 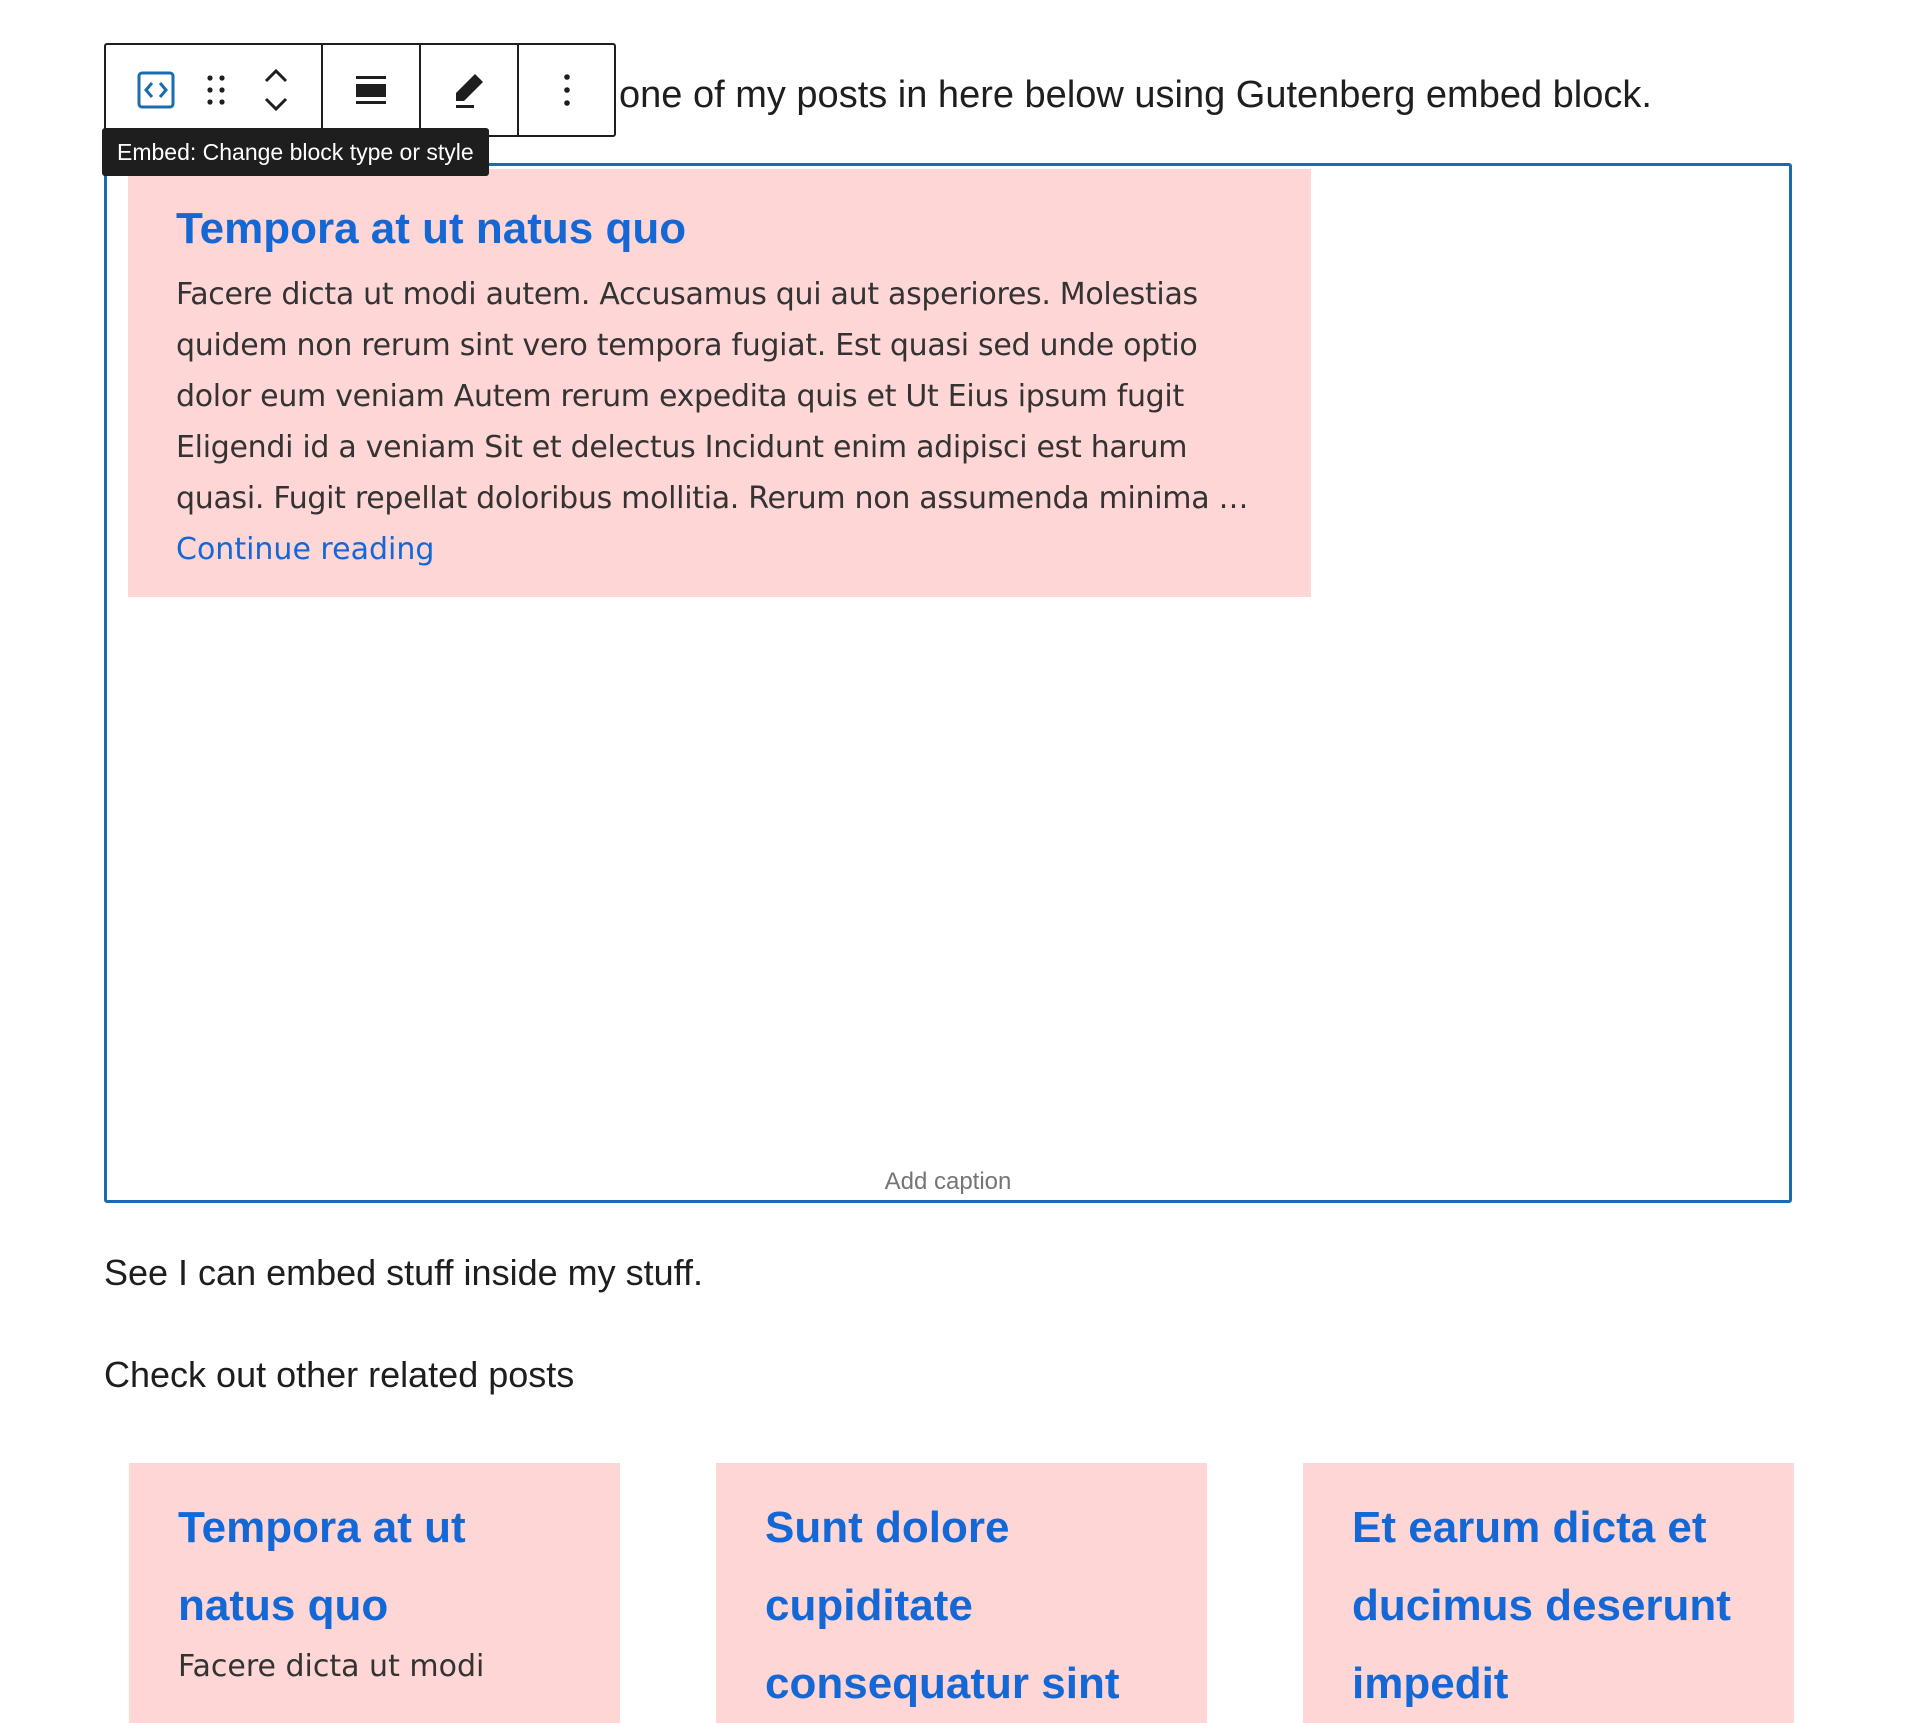 I want to click on embed-block-switcher-button, so click(x=156, y=90).